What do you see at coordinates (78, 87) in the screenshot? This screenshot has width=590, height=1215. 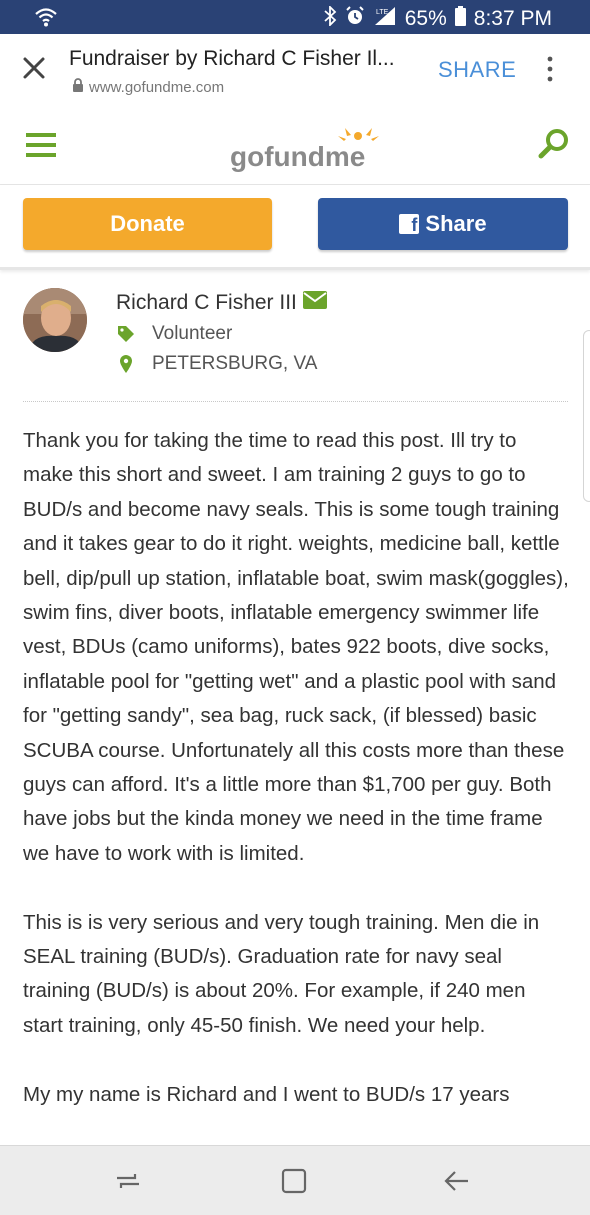 I see `lock-icon` at bounding box center [78, 87].